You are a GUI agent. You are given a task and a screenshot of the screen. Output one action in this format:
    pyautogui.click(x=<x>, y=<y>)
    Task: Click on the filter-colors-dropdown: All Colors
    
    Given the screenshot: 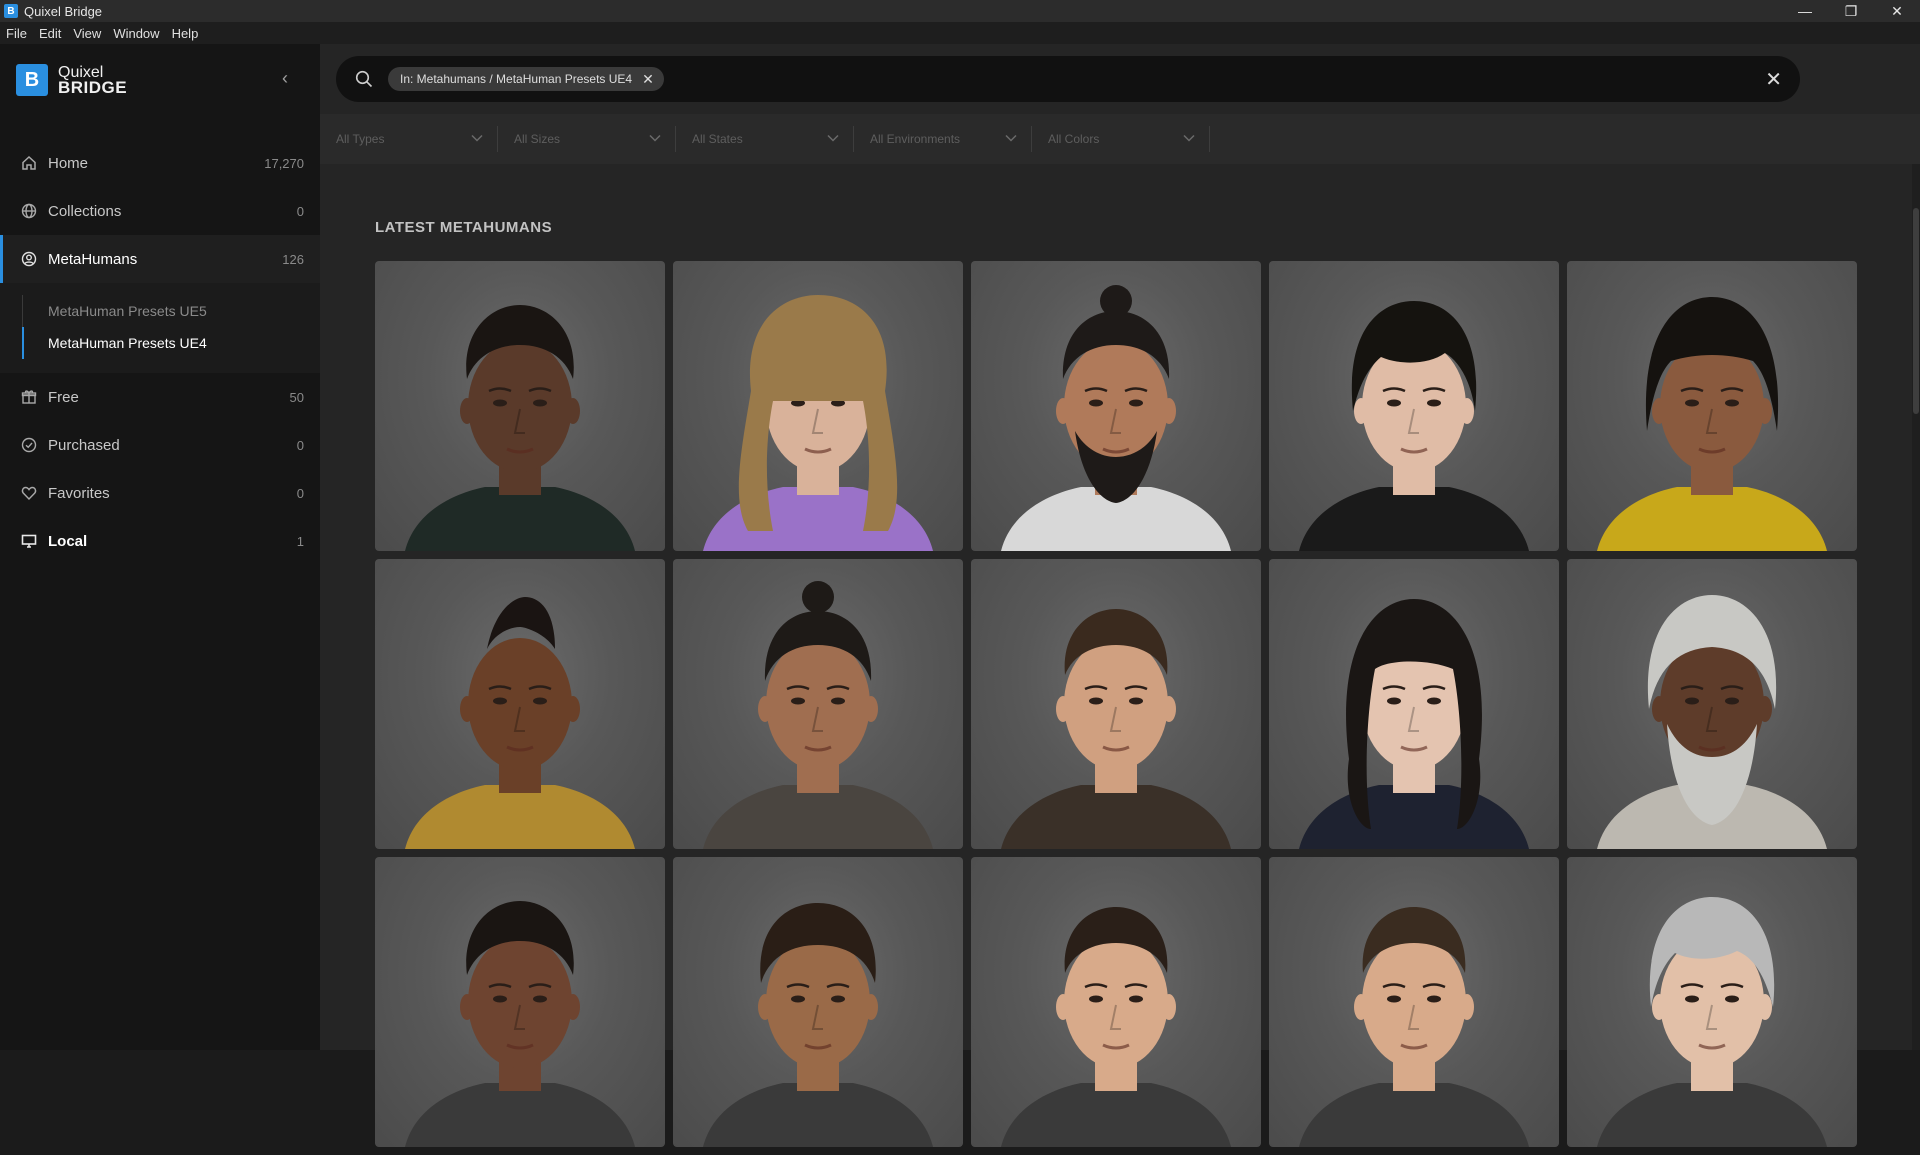 What is the action you would take?
    pyautogui.click(x=1121, y=139)
    